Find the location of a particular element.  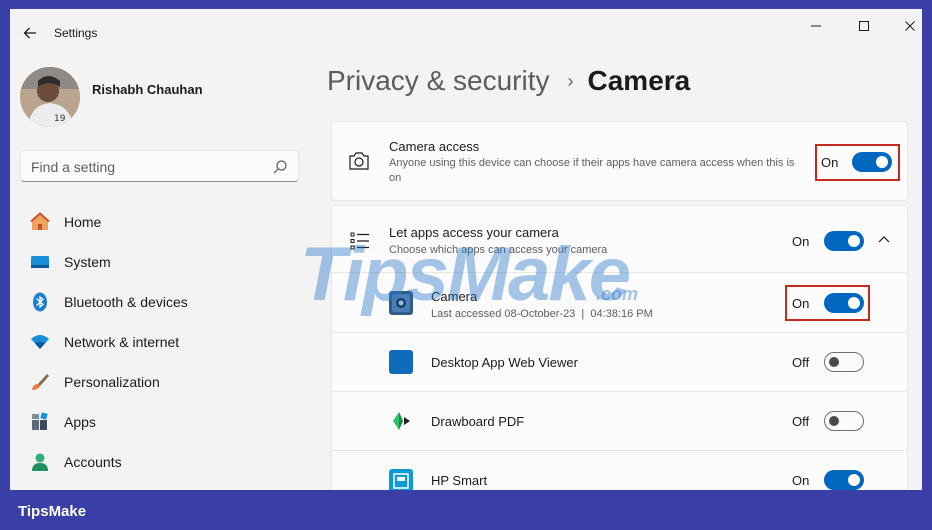

system-icon is located at coordinates (40, 262).